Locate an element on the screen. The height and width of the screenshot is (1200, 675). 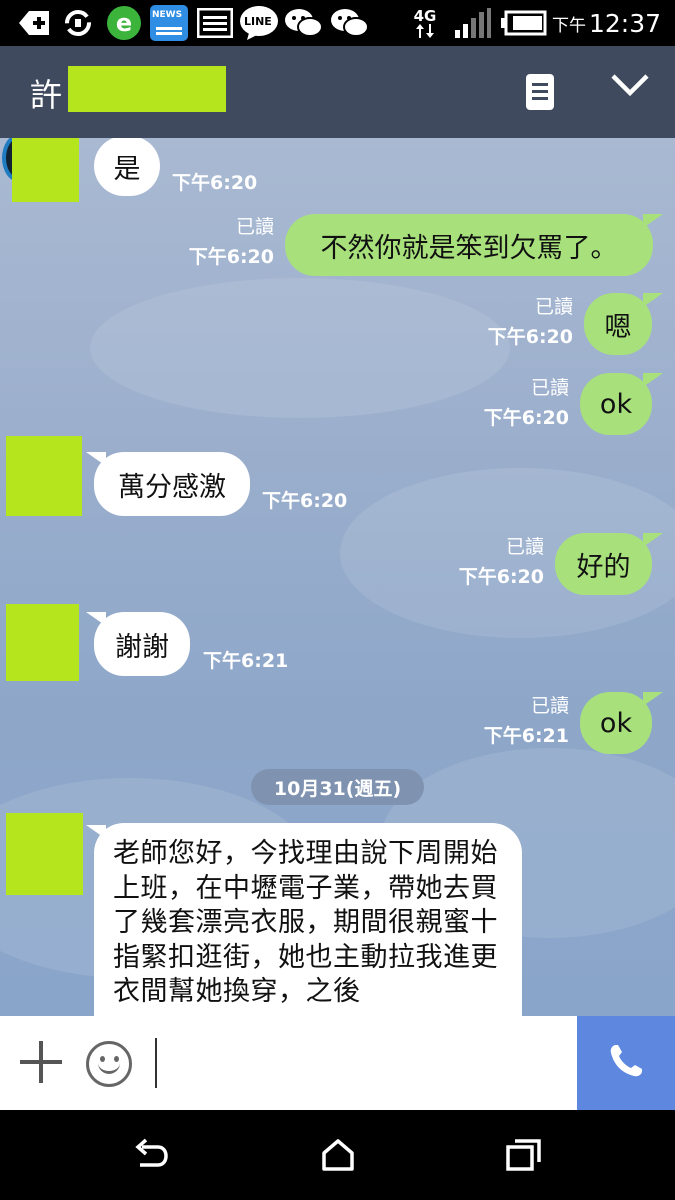
news-label: NEWS is located at coordinates (167, 15).